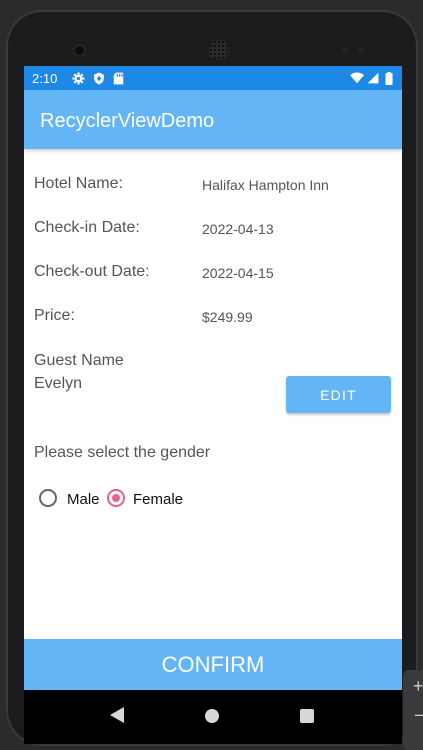 The height and width of the screenshot is (750, 423). What do you see at coordinates (219, 50) in the screenshot?
I see `earpiece-speaker` at bounding box center [219, 50].